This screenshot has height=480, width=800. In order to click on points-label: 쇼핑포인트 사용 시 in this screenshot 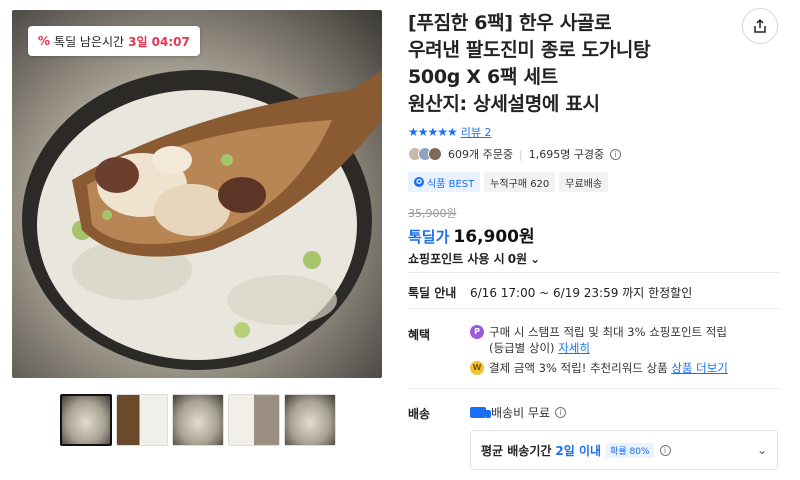, I will do `click(456, 259)`.